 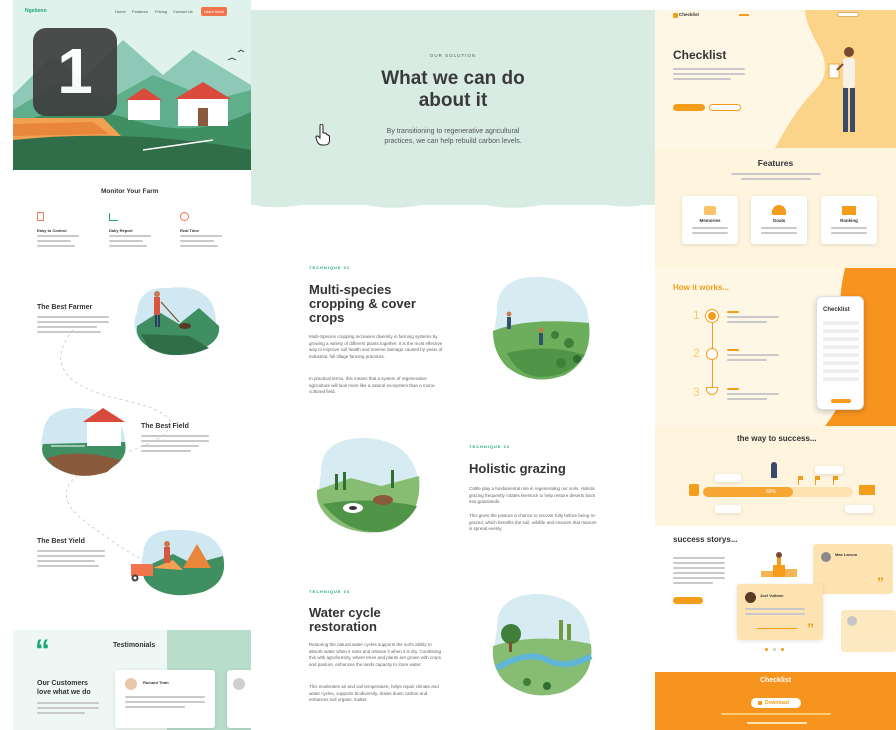 I want to click on feature-text-lines, so click(x=201, y=242).